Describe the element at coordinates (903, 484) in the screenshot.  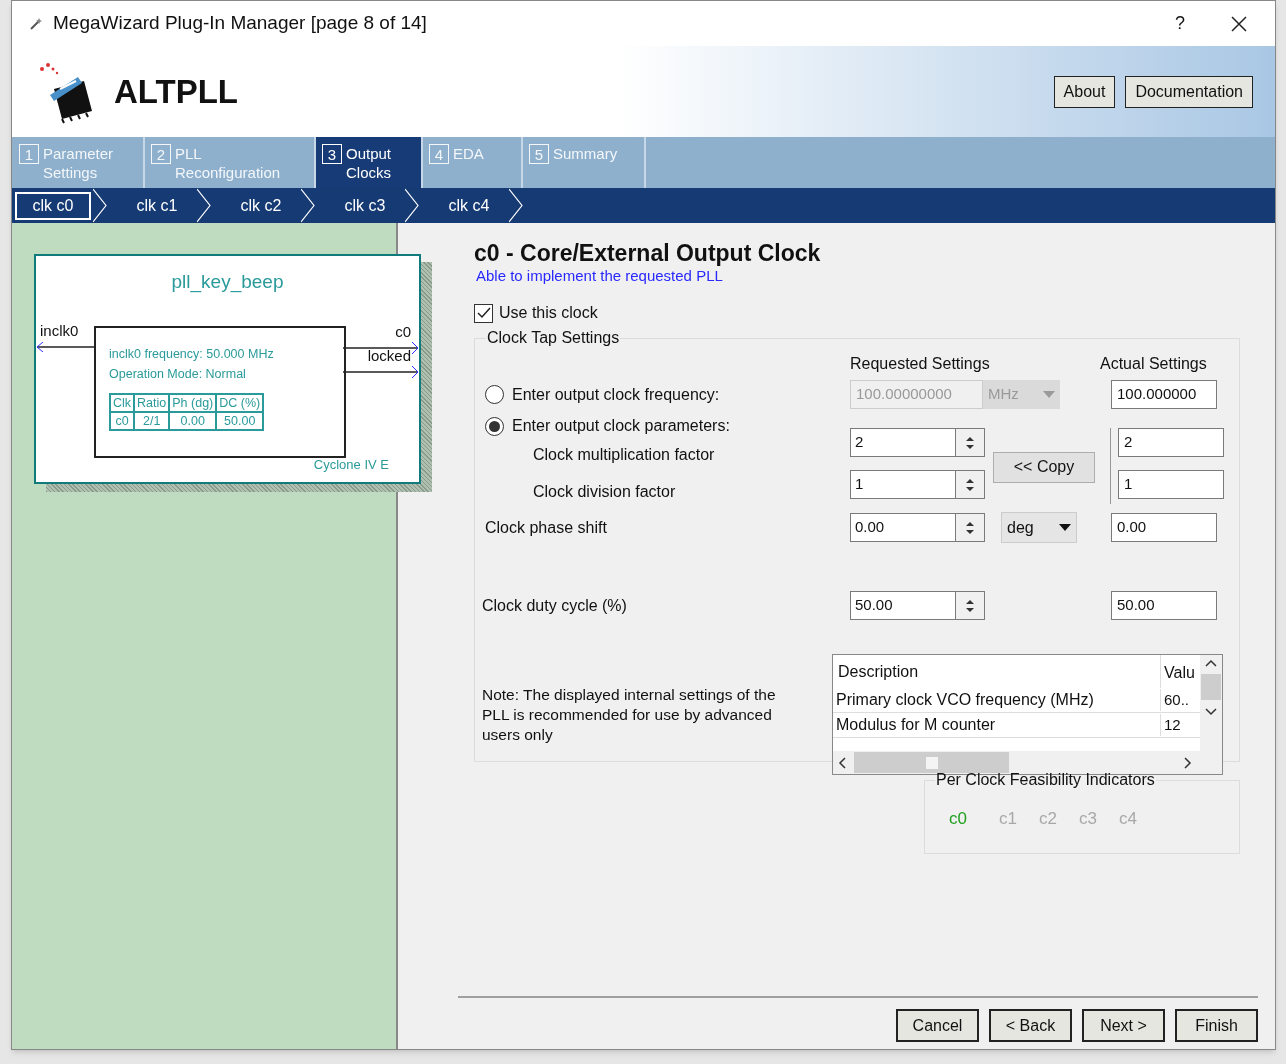
I see `number-field: 1` at that location.